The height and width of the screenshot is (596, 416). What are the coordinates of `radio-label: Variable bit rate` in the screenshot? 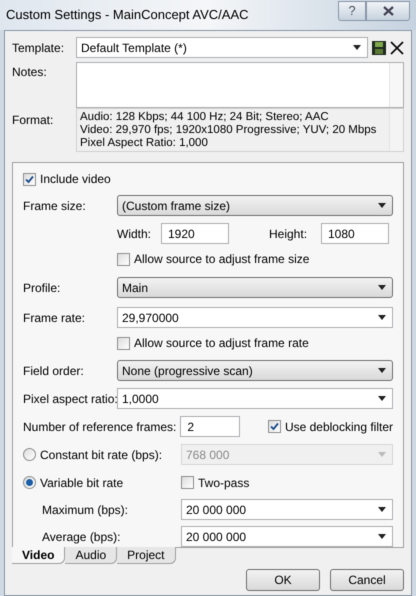 It's located at (82, 483).